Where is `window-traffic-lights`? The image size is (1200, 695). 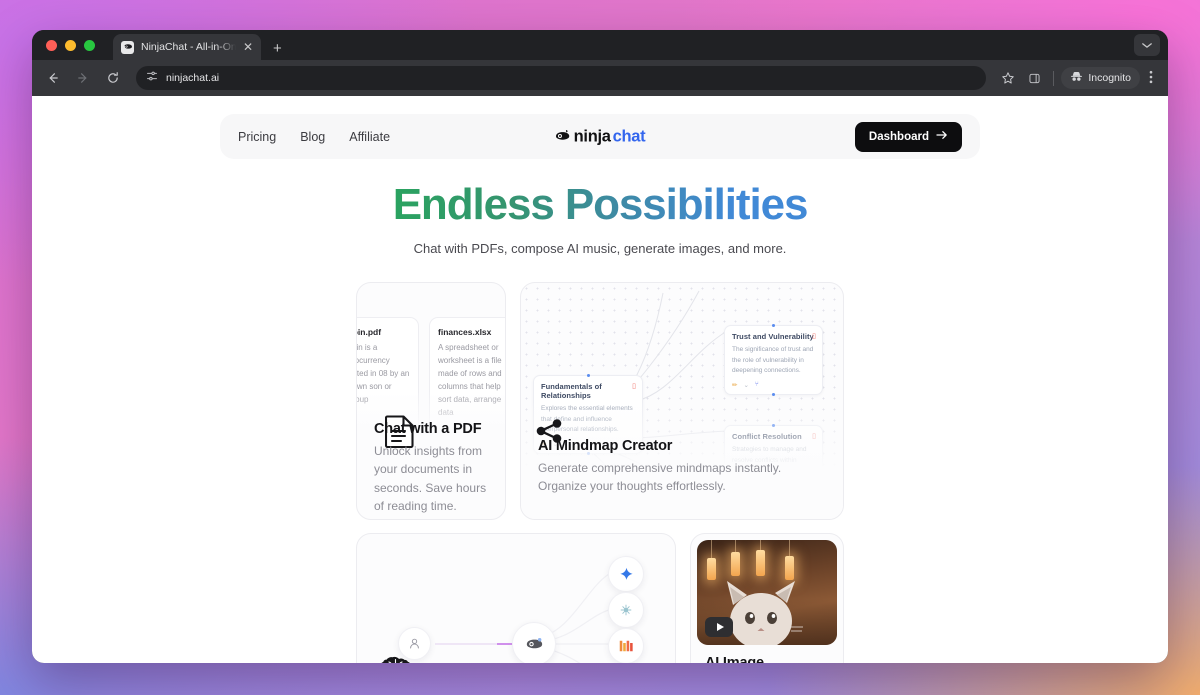 window-traffic-lights is located at coordinates (73, 45).